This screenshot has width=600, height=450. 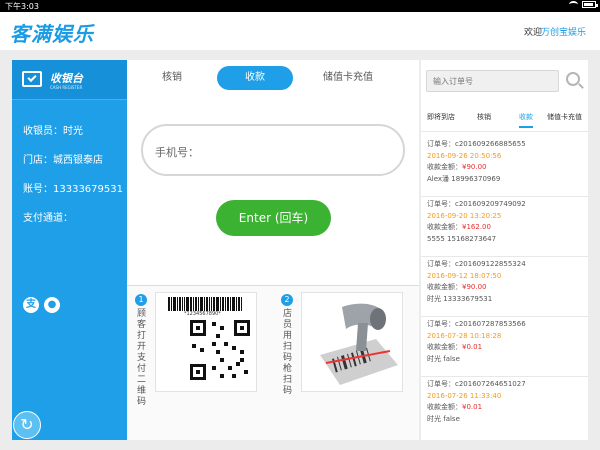 I want to click on tab-stored-card-recharge: 储值卡充值, so click(x=564, y=117).